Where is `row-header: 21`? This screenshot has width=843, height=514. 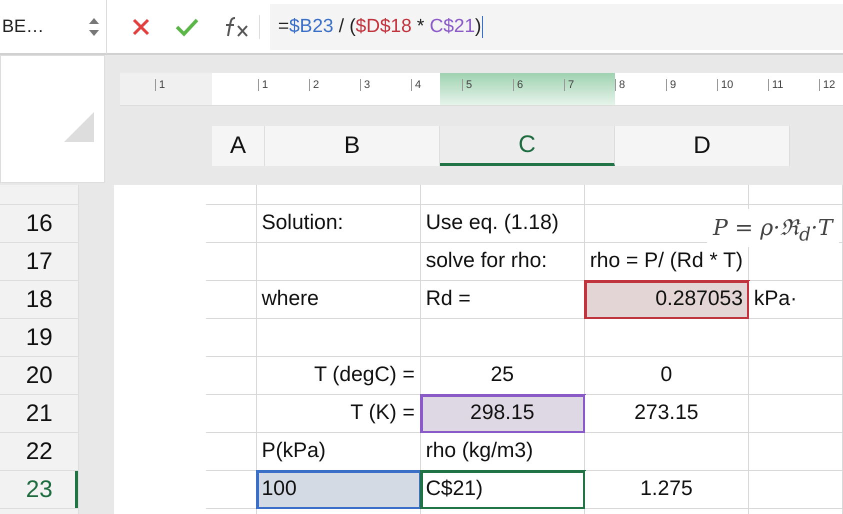 row-header: 21 is located at coordinates (40, 414).